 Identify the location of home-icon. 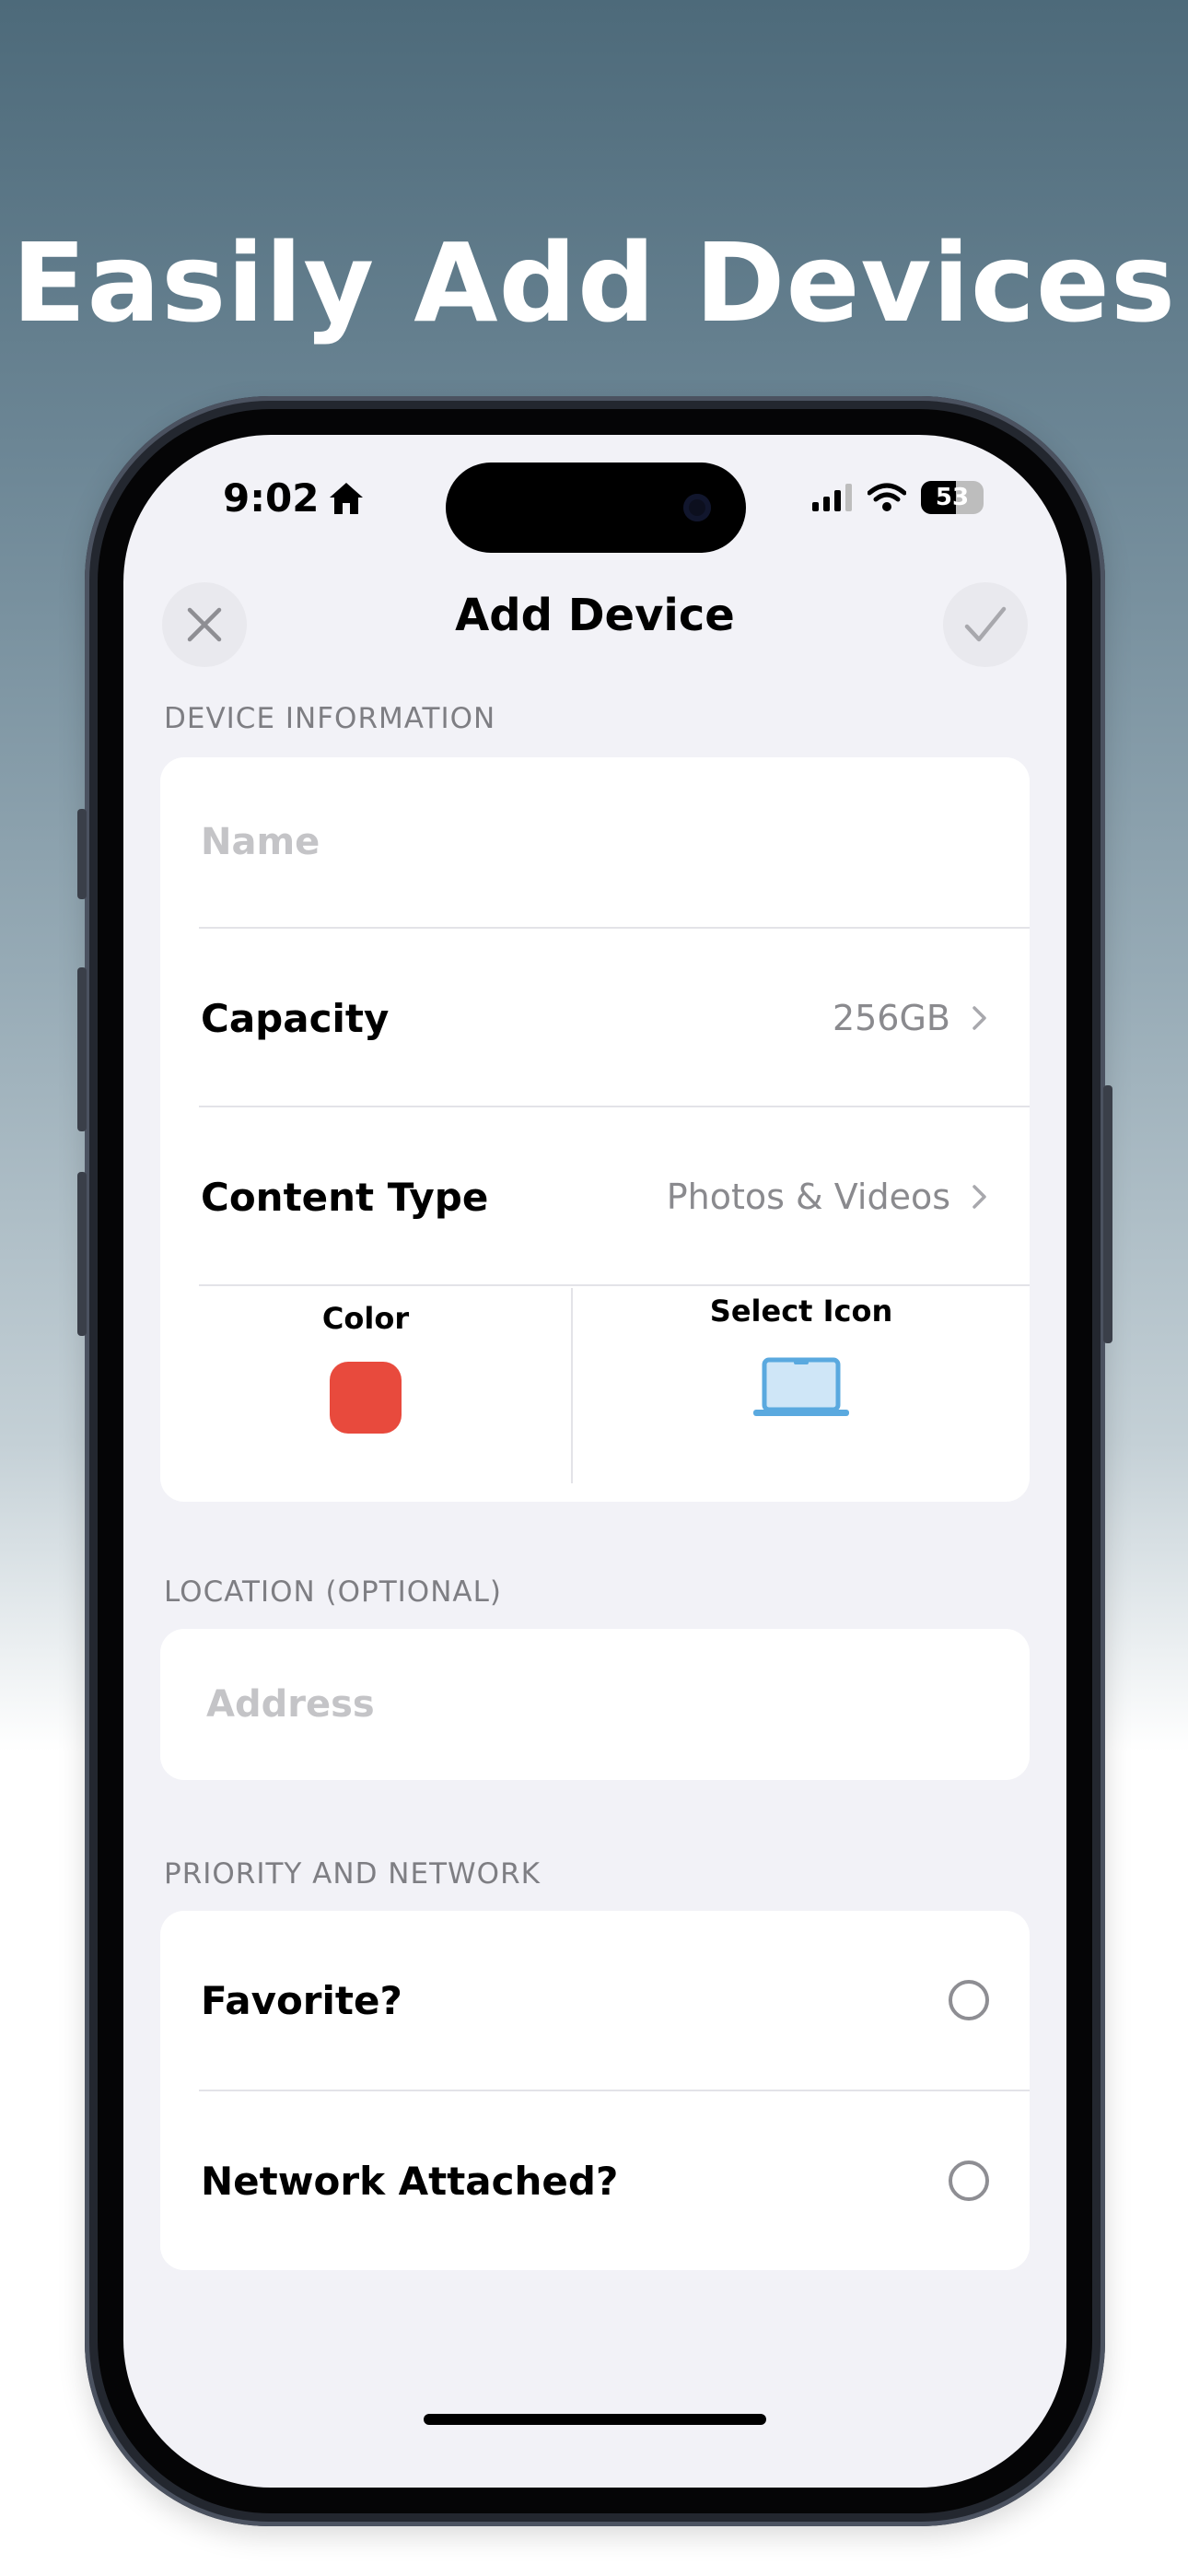
(347, 498).